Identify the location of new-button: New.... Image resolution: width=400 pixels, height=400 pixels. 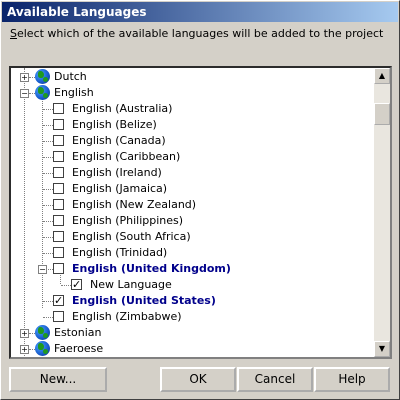
(58, 379).